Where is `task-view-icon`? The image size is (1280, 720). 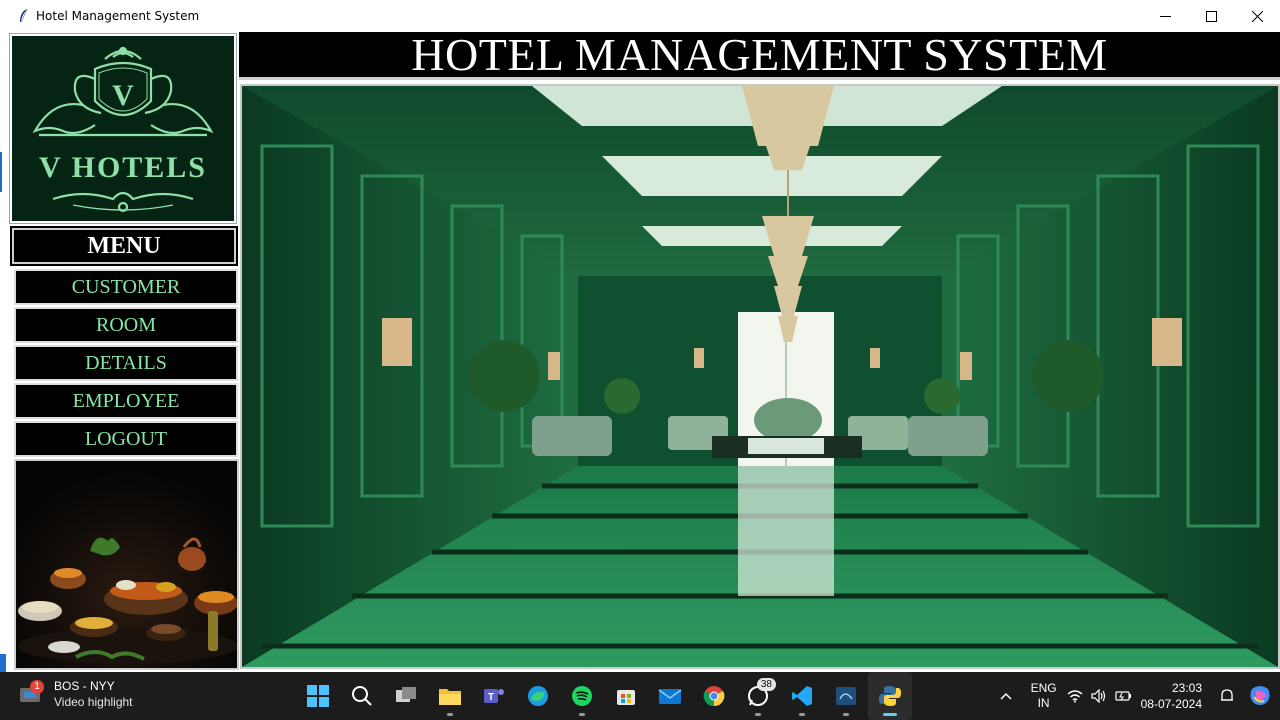
task-view-icon is located at coordinates (406, 694).